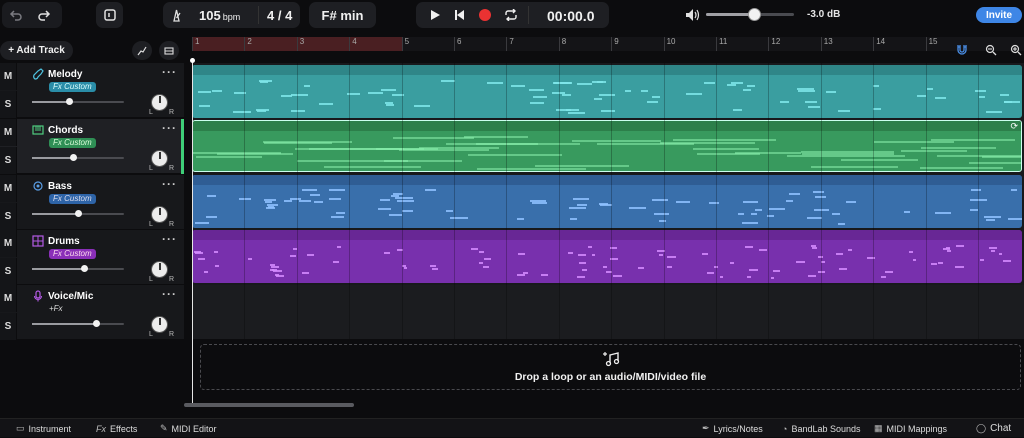 This screenshot has width=1024, height=438. Describe the element at coordinates (607, 146) in the screenshot. I see `chords-clip: ⟳` at that location.